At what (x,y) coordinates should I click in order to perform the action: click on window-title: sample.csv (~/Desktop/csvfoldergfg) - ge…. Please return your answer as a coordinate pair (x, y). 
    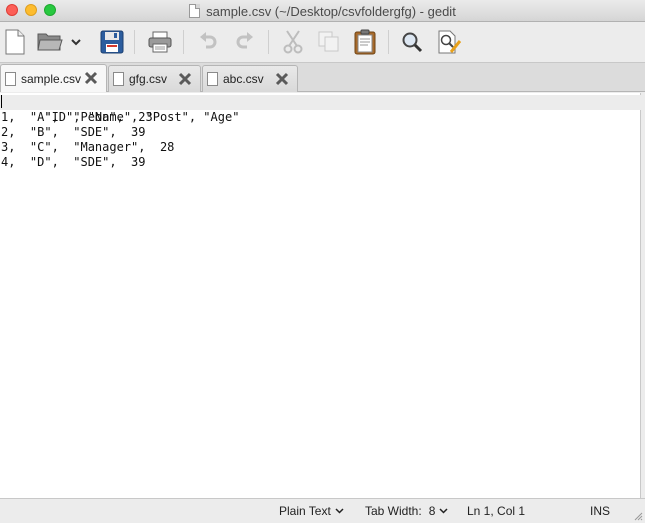
    Looking at the image, I should click on (331, 11).